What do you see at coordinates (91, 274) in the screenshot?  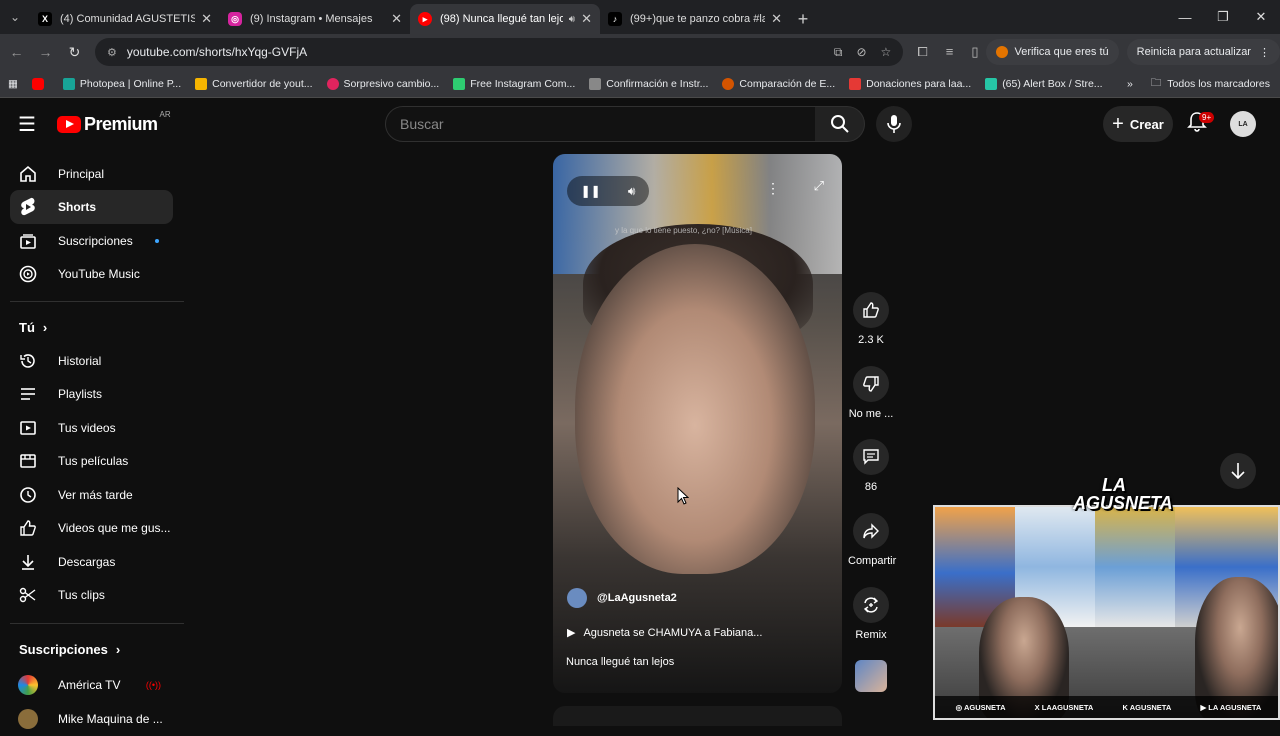 I see `sidebar-item-youtube-music: YouTube Music` at bounding box center [91, 274].